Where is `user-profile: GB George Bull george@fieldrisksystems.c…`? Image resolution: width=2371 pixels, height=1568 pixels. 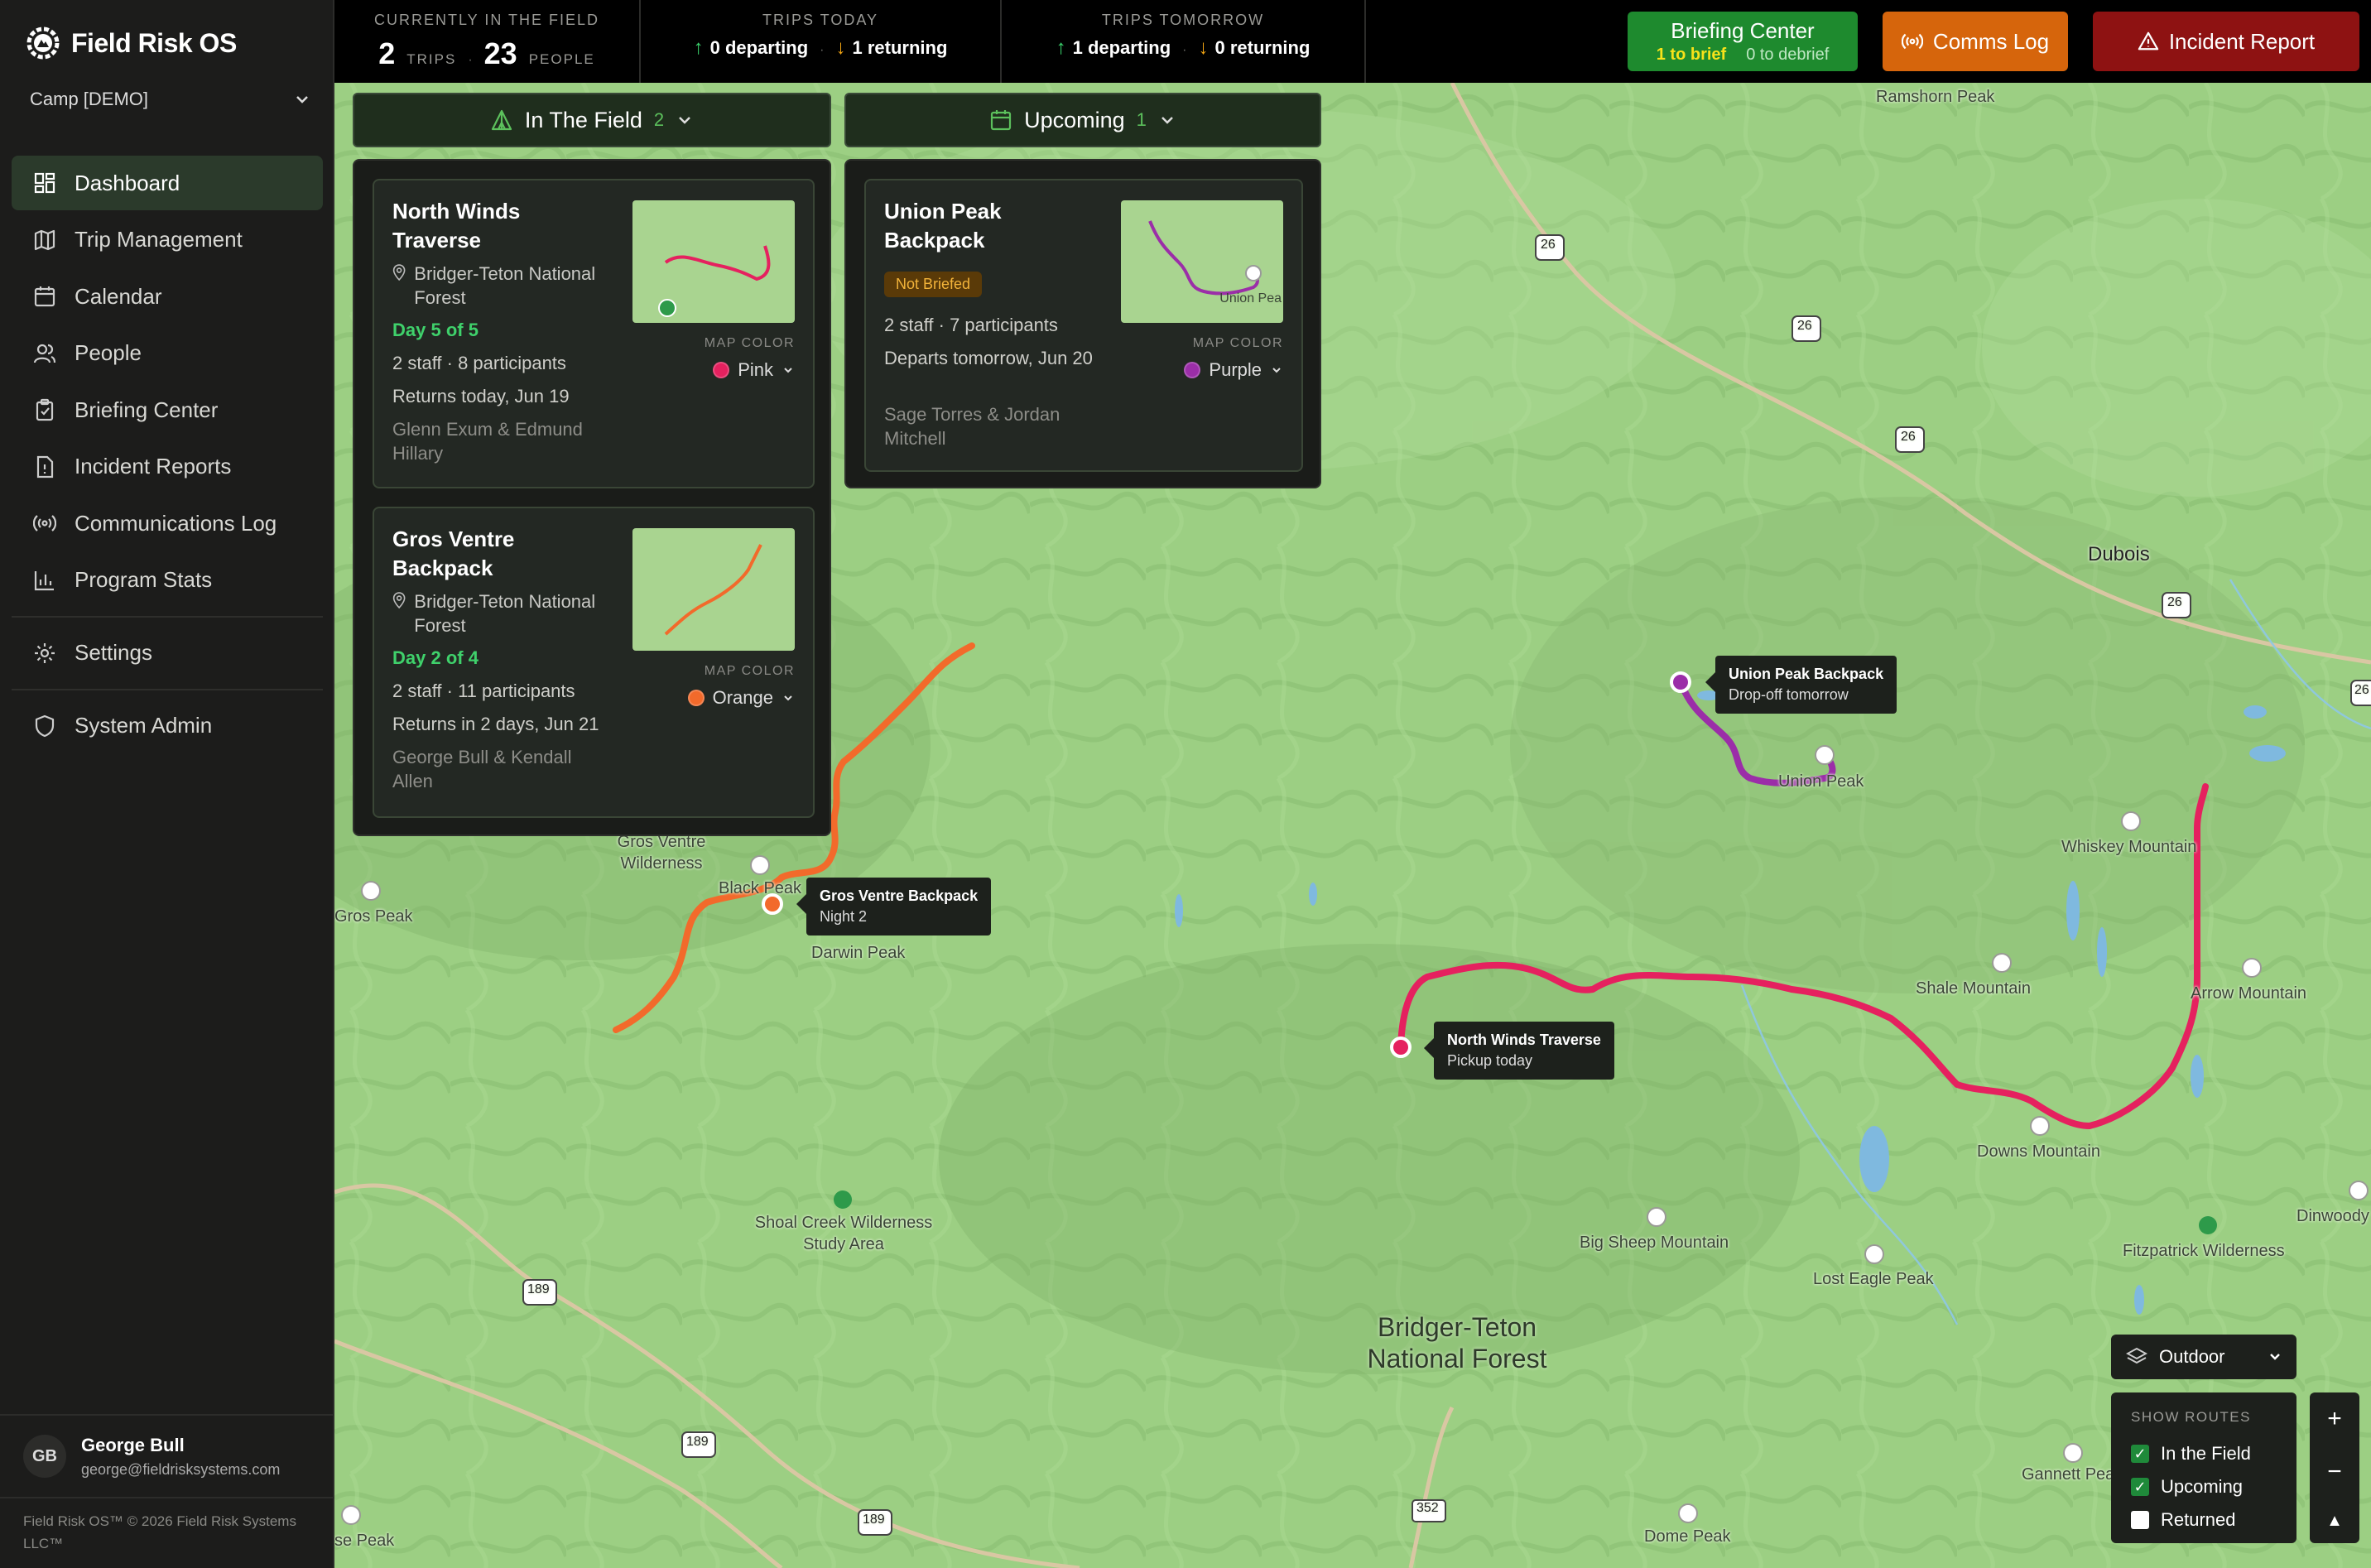 user-profile: GB George Bull george@fieldrisksystems.c… is located at coordinates (167, 1456).